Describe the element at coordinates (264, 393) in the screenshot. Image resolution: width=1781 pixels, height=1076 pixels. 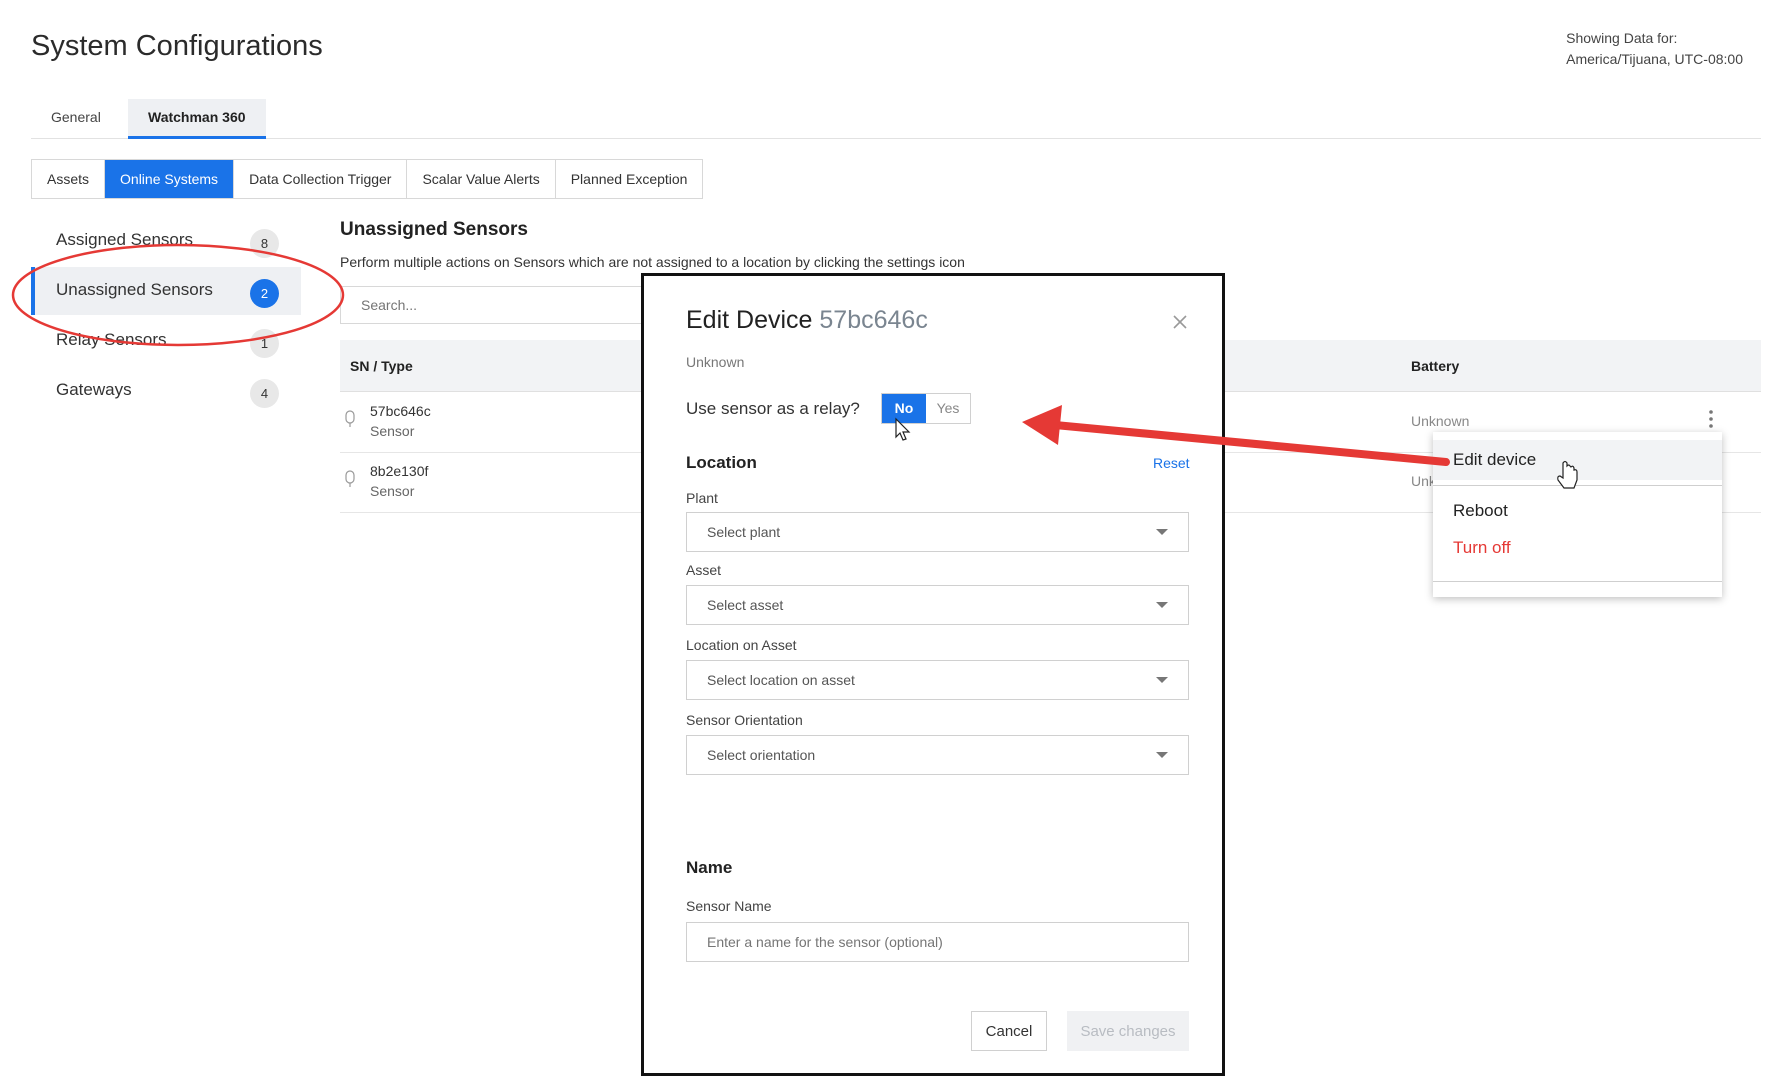
I see `sidebar-item-count: 4` at that location.